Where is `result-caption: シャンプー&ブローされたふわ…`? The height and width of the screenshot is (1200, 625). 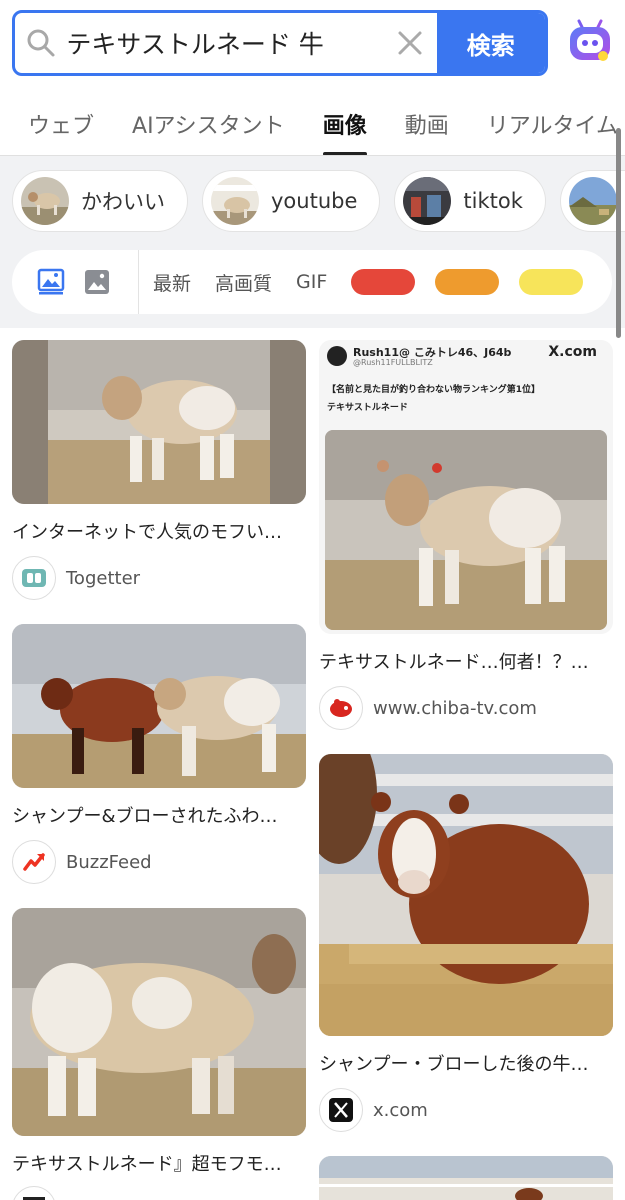
result-caption: シャンプー&ブローされたふわ… is located at coordinates (159, 815).